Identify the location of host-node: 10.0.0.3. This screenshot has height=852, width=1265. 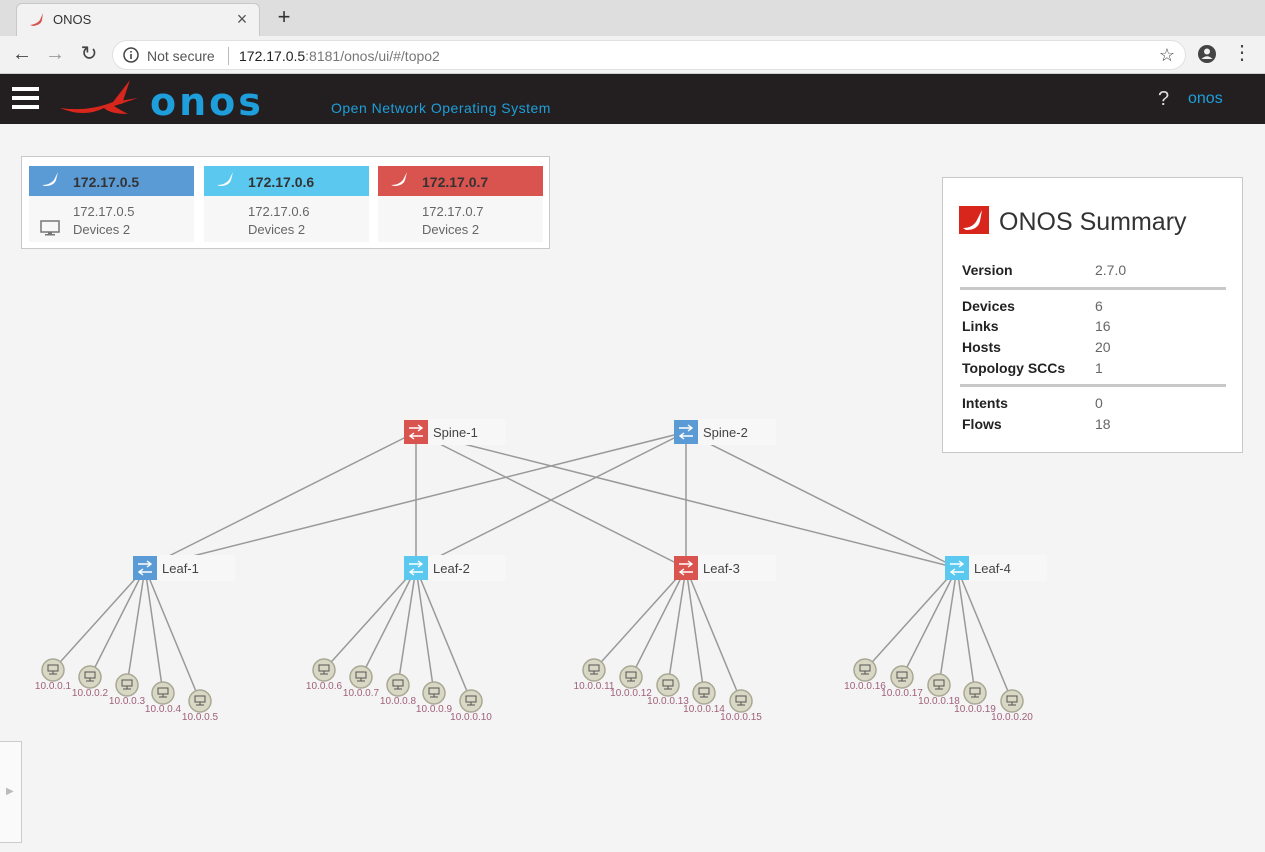
(127, 690).